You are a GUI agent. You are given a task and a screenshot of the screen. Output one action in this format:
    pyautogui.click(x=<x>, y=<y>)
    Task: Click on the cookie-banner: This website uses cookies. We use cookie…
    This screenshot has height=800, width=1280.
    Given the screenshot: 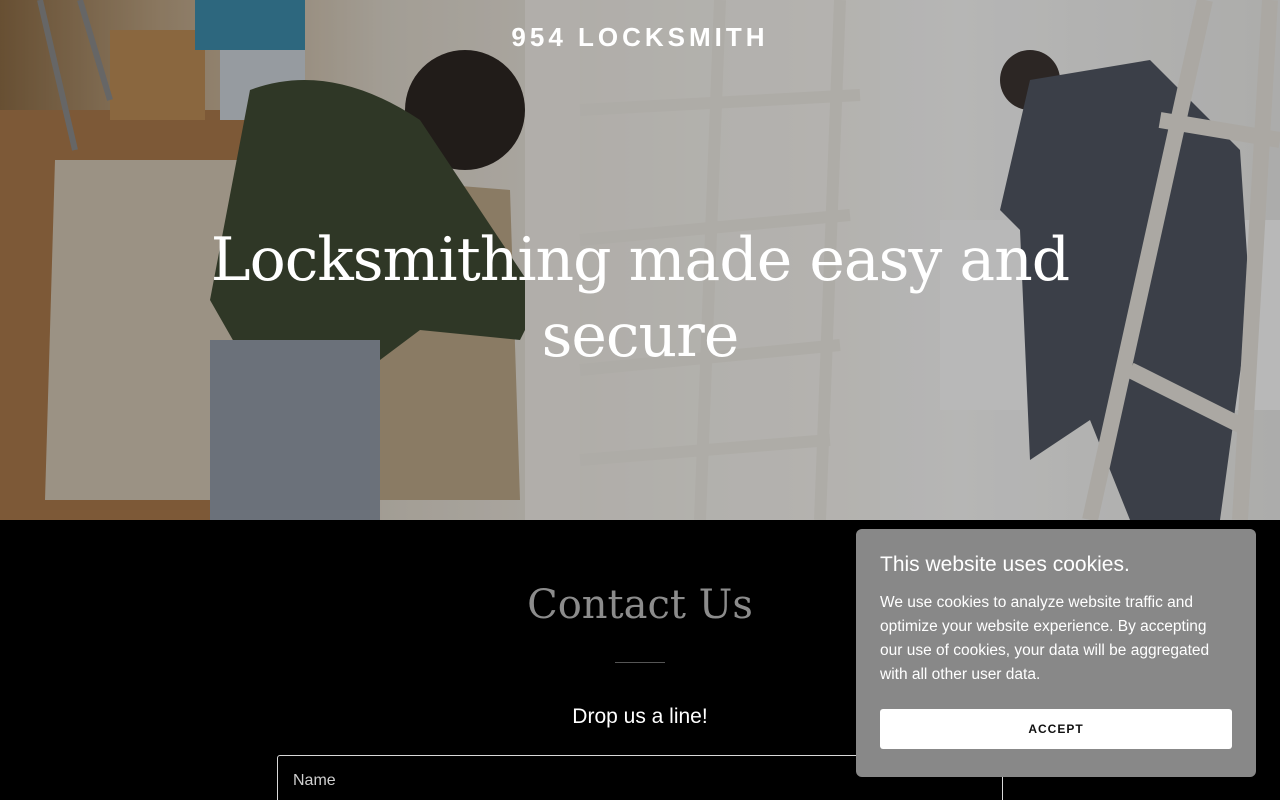 What is the action you would take?
    pyautogui.click(x=1056, y=653)
    